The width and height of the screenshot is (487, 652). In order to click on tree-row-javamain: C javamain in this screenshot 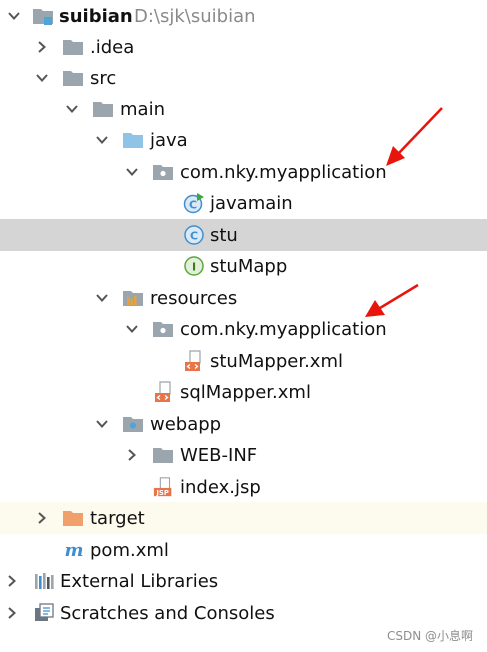, I will do `click(243, 203)`.